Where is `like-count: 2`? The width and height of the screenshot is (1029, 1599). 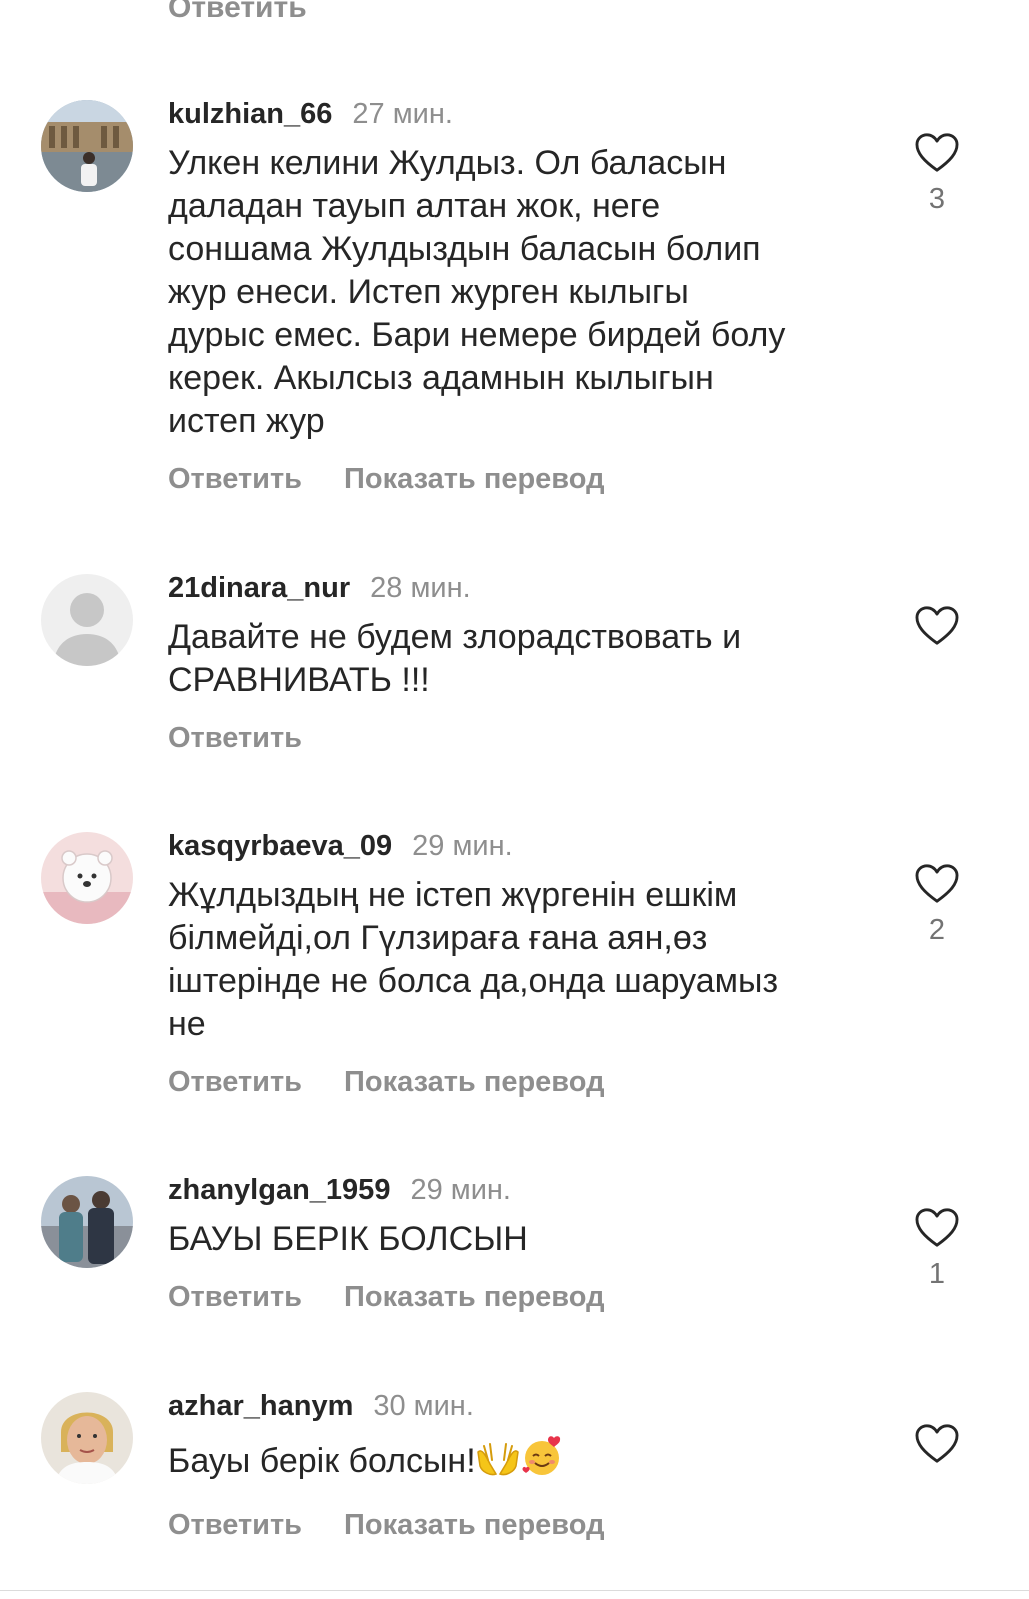
like-count: 2 is located at coordinates (937, 930).